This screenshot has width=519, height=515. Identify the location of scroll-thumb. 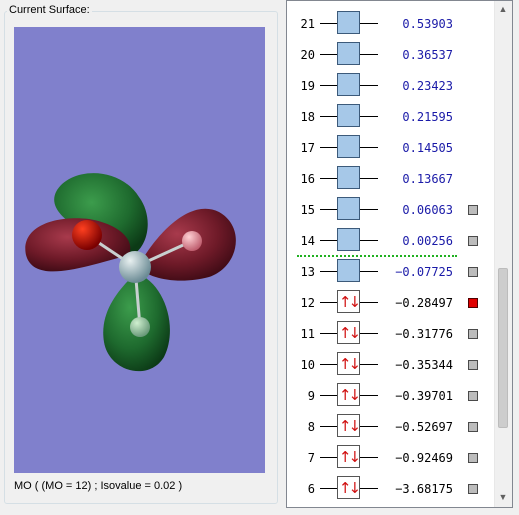
(503, 348).